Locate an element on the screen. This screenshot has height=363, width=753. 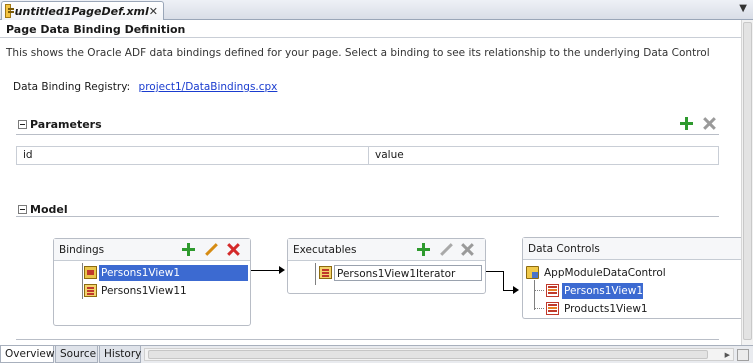
executables-panel-header: Executables is located at coordinates (386, 250).